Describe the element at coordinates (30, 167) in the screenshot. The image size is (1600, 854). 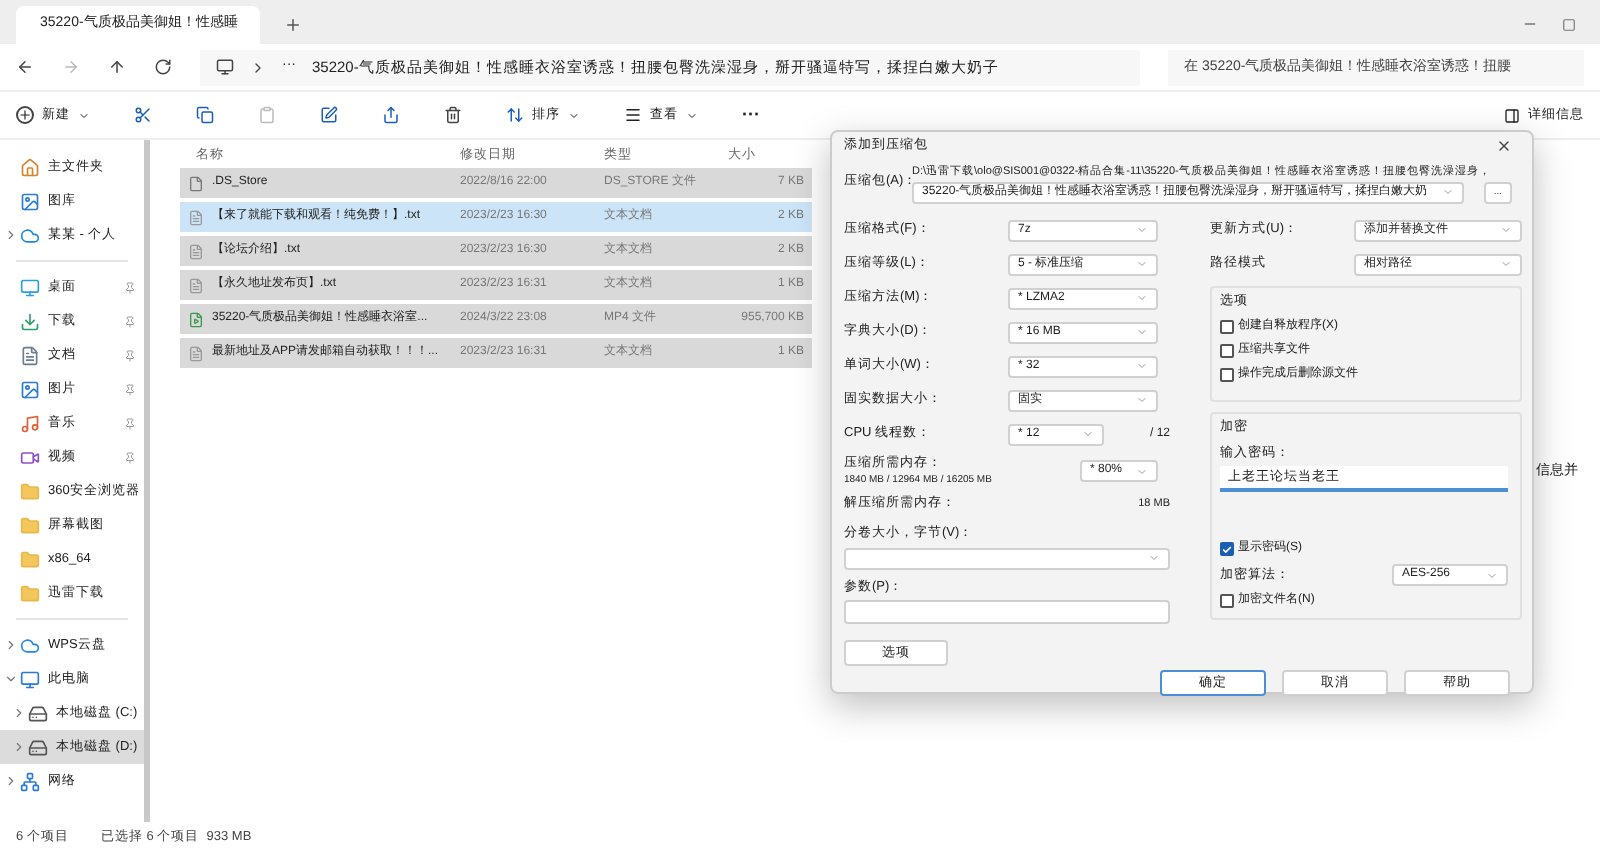
I see `home-icon` at that location.